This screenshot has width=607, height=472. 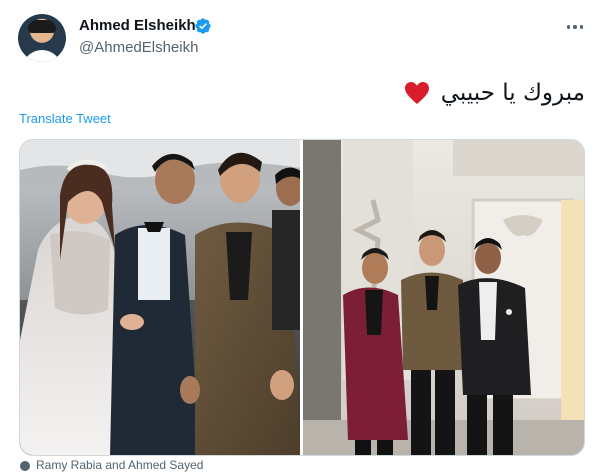 What do you see at coordinates (512, 93) in the screenshot?
I see `tweet-text: مبروك يا حبيبي` at bounding box center [512, 93].